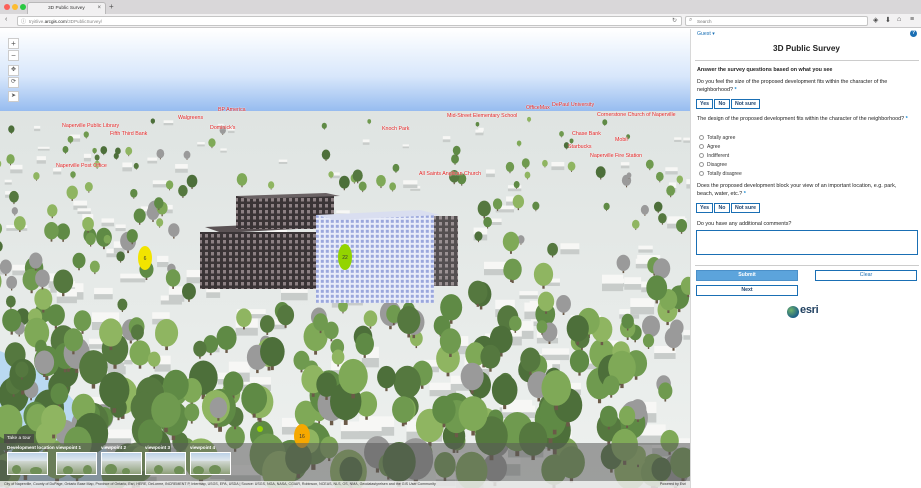 The width and height of the screenshot is (921, 488). I want to click on submit-button: Submit, so click(747, 275).